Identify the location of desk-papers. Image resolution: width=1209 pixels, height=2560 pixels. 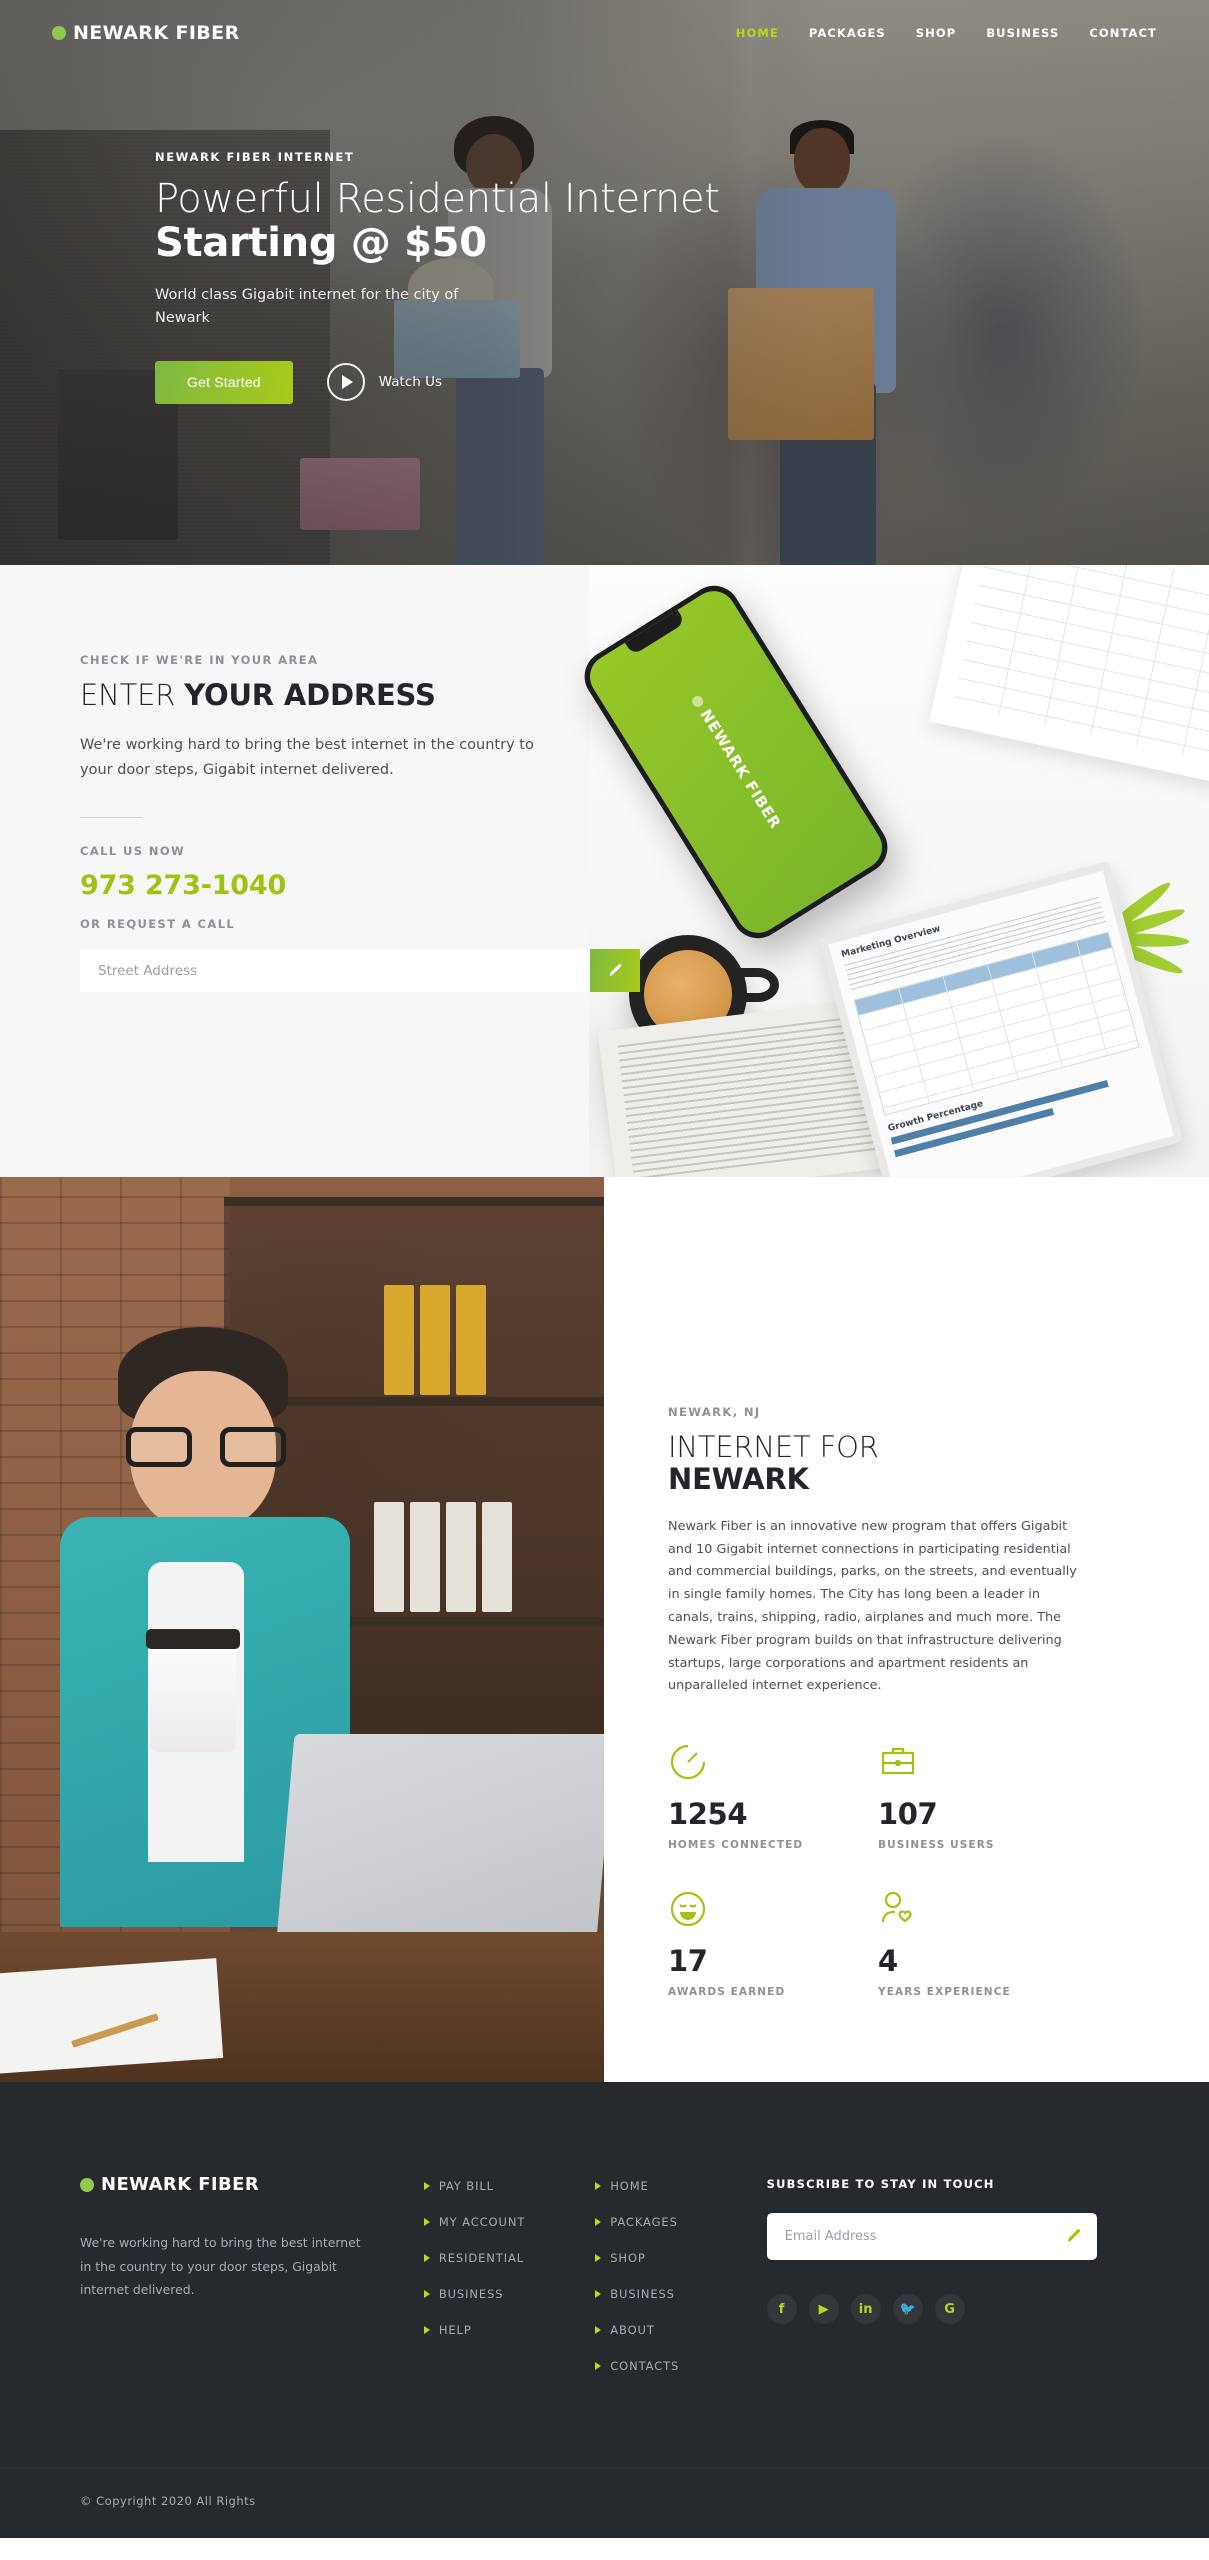
(1069, 674).